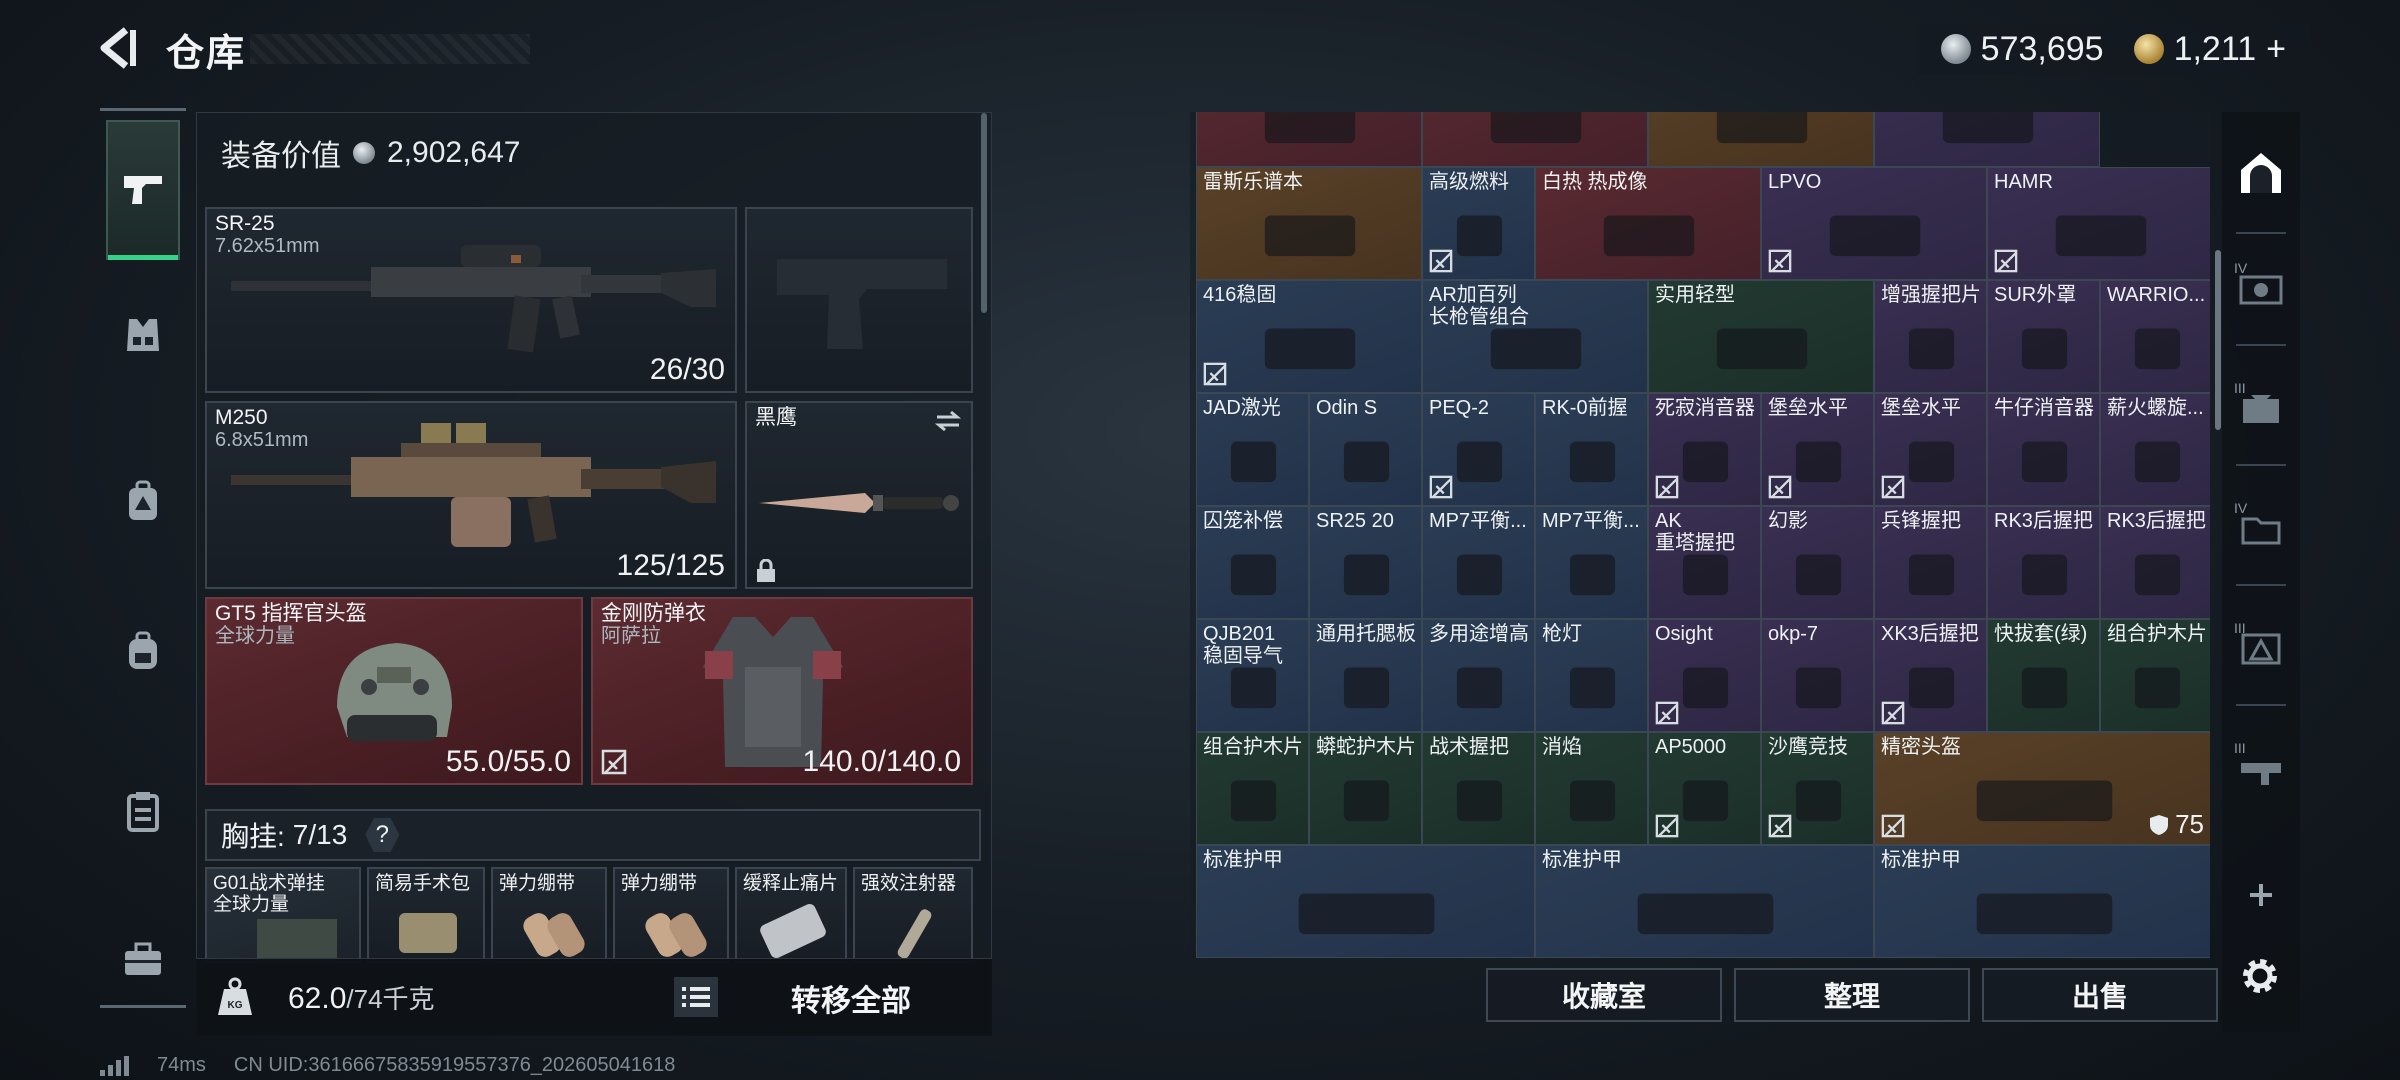  I want to click on storage-item: 沙鹰竞技, so click(1817, 788).